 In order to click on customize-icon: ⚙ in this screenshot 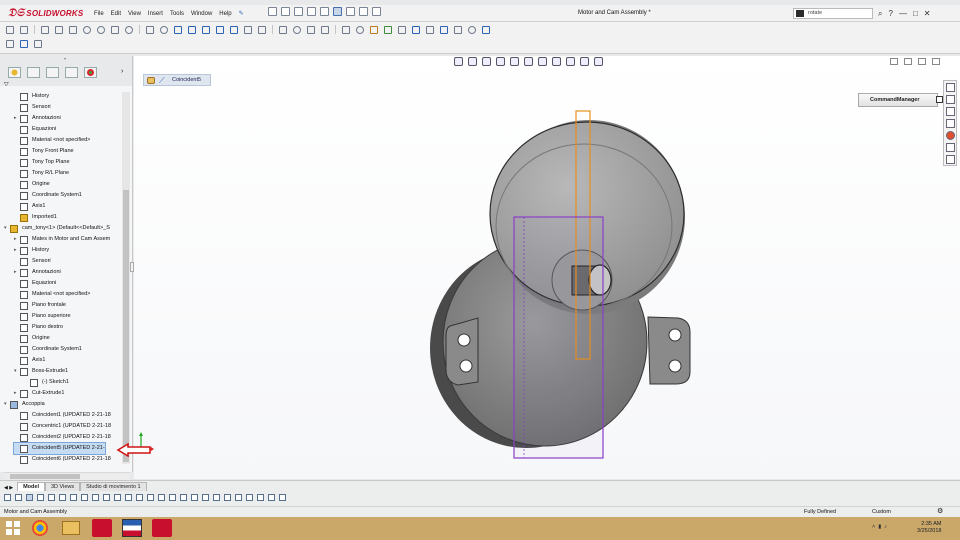, I will do `click(940, 512)`.